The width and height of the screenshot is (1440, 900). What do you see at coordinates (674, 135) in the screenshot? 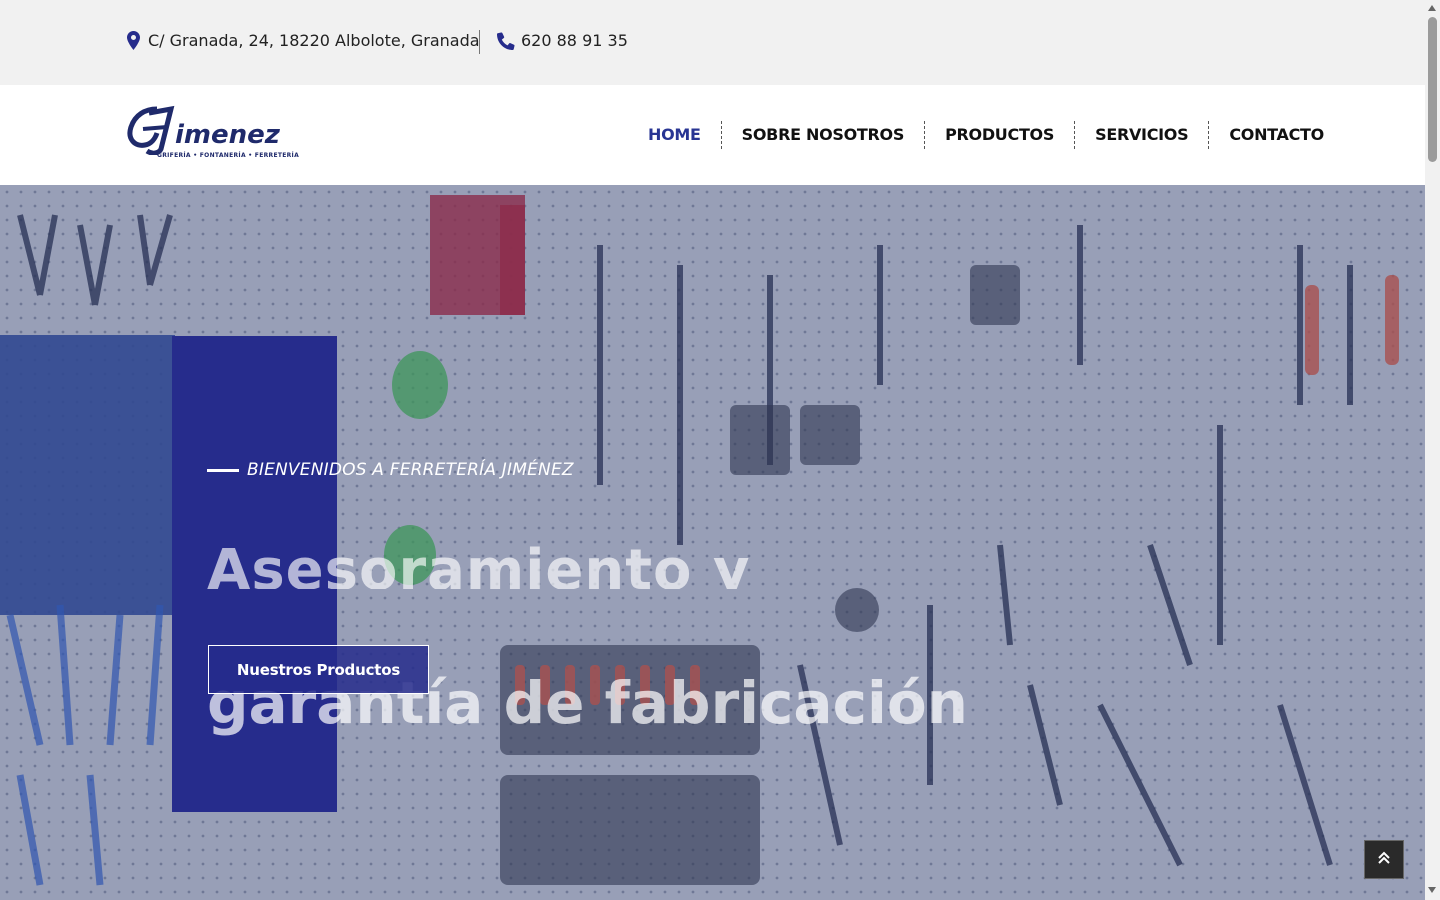
I see `nav-home: HOME` at bounding box center [674, 135].